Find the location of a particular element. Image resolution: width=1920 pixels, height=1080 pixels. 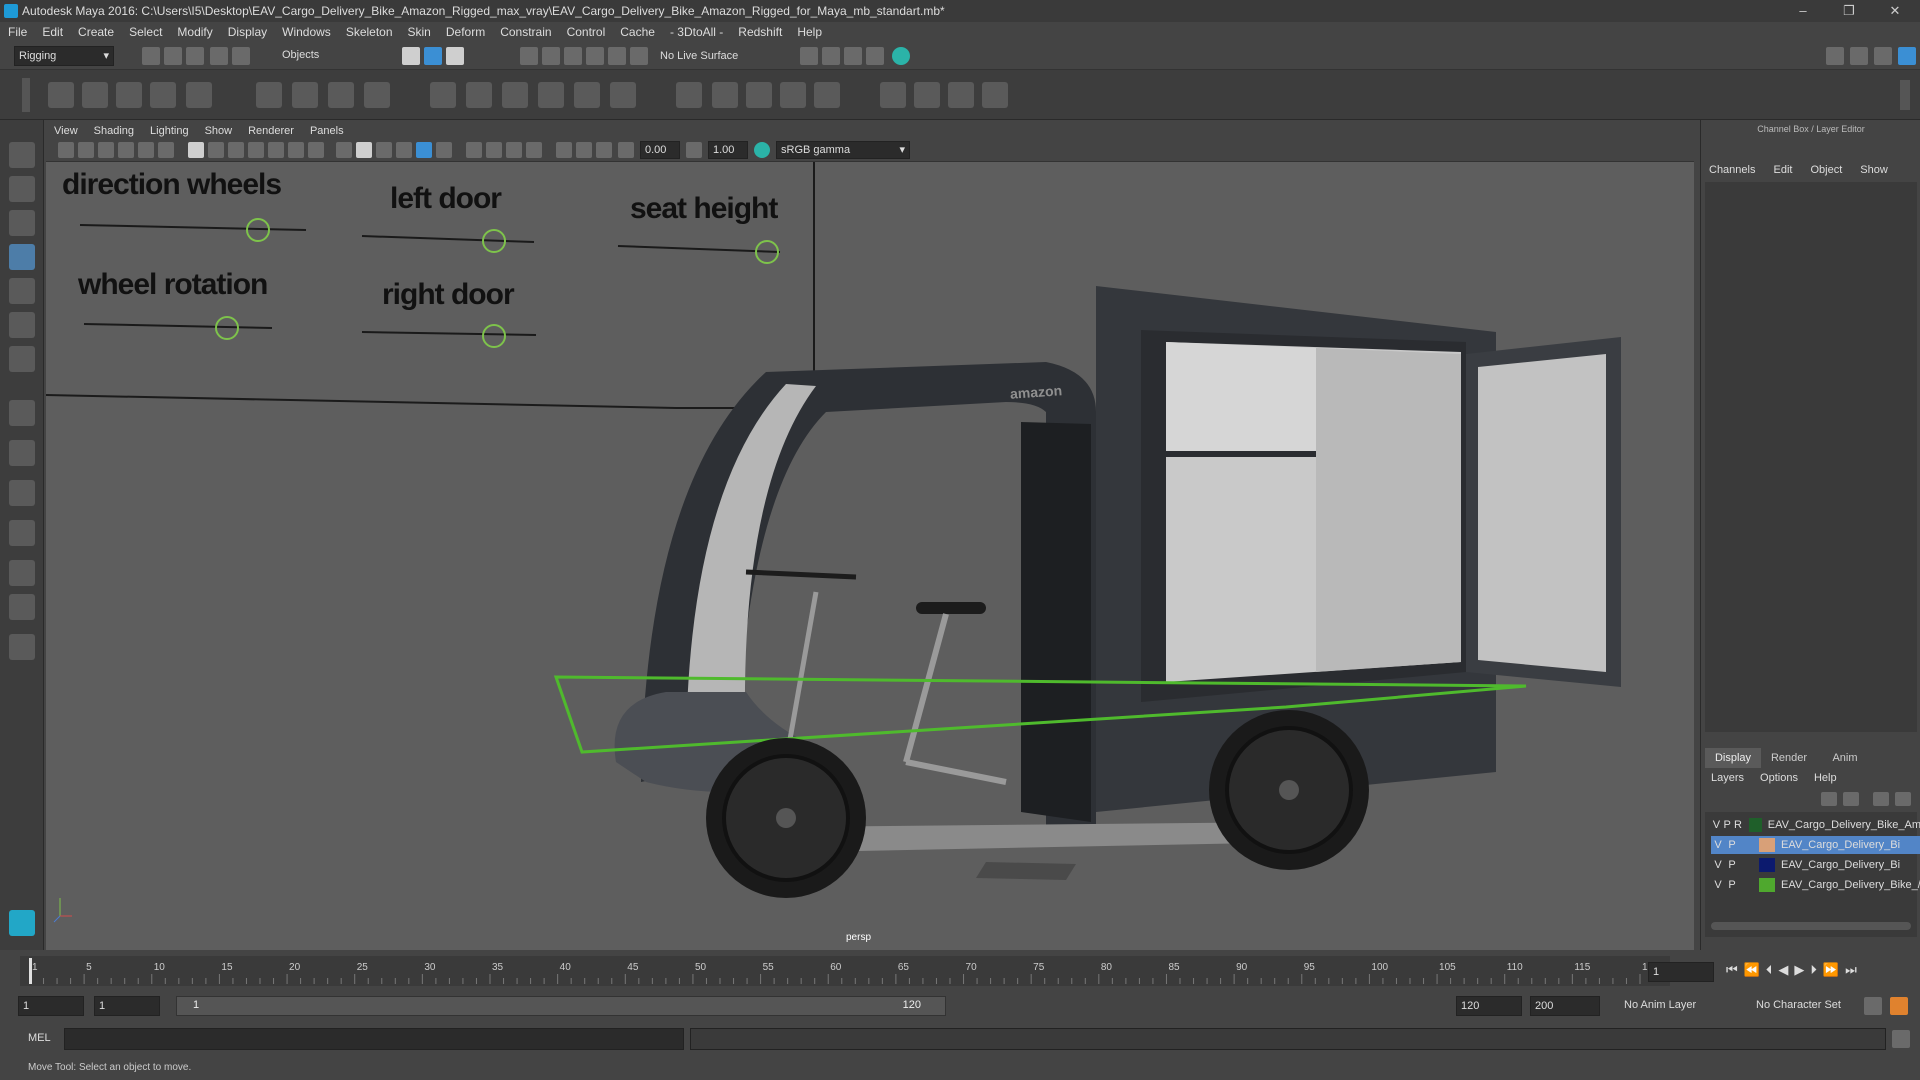

safe-action-icon is located at coordinates (296, 150).